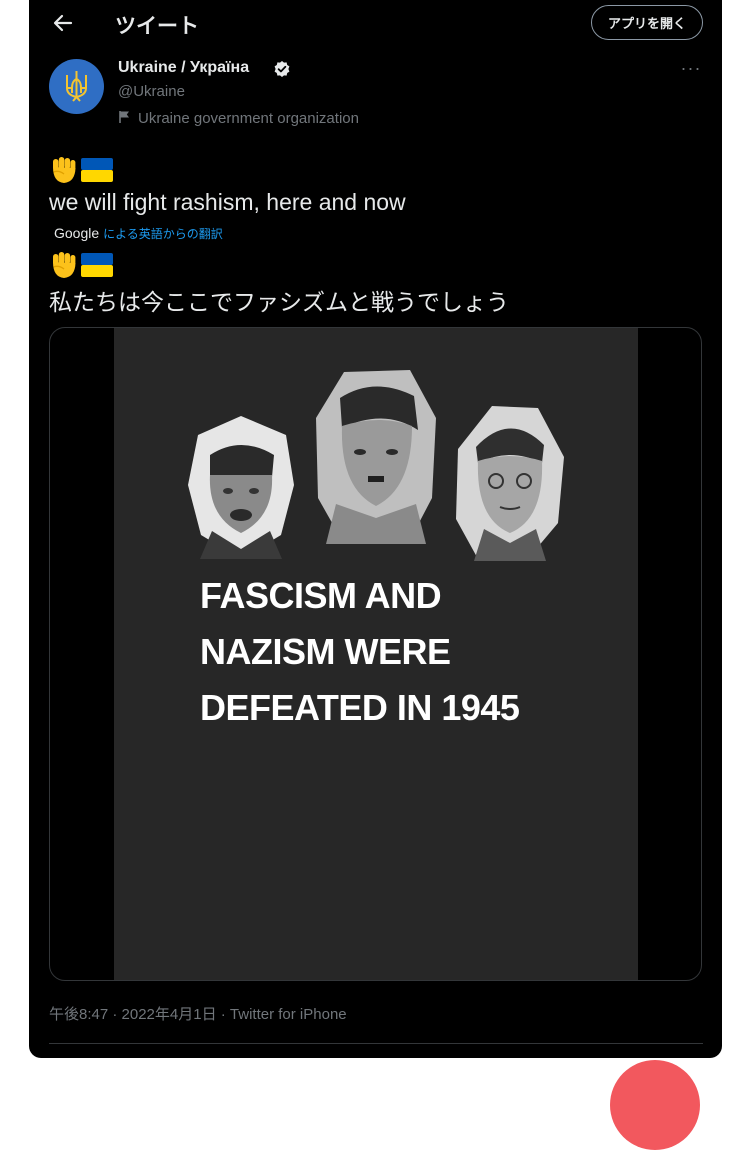  What do you see at coordinates (151, 91) in the screenshot?
I see `author-handle: @Ukraine` at bounding box center [151, 91].